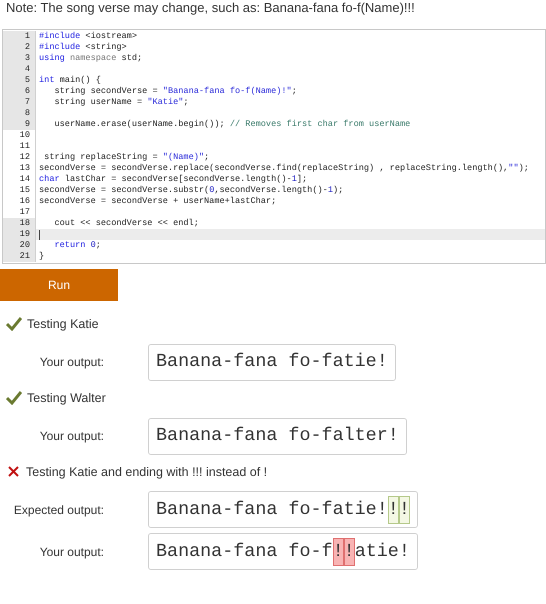 The height and width of the screenshot is (604, 546). I want to click on note-text: Note: The song verse may change, such as: Banana-fana fo-f(Name)!!!, so click(210, 8).